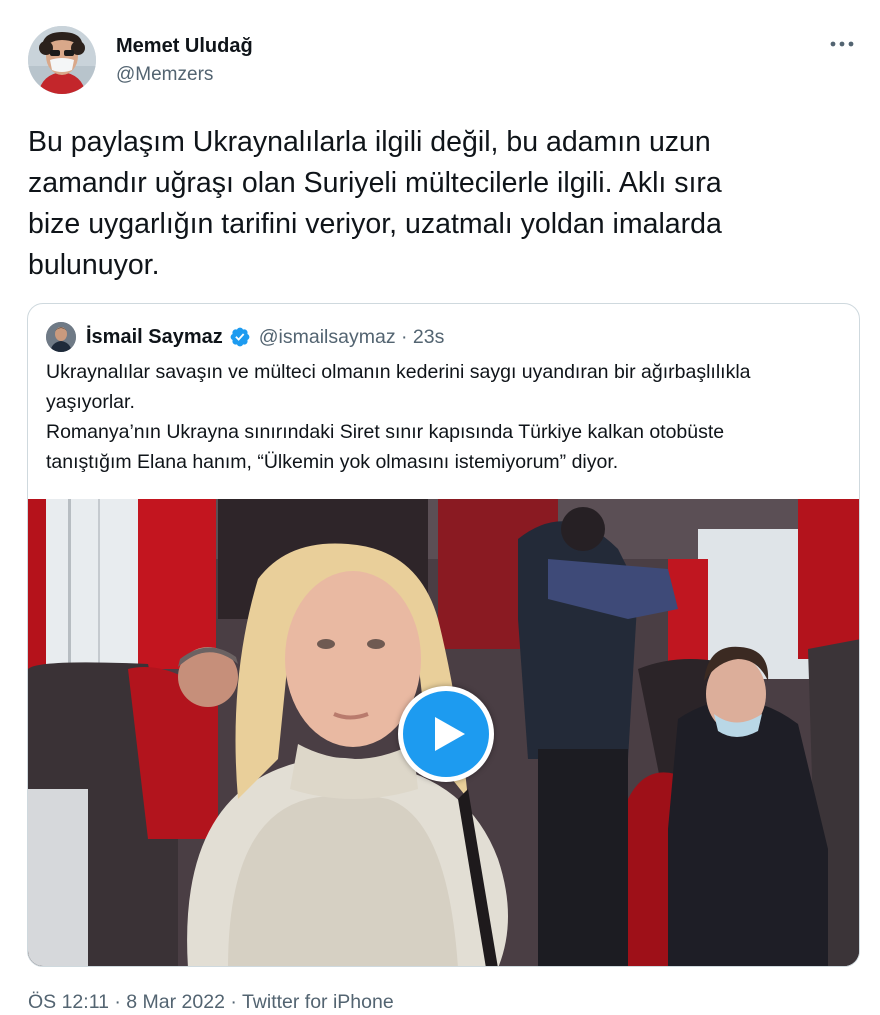 This screenshot has width=880, height=1015. I want to click on tweet-source: Twitter for iPhone, so click(318, 1002).